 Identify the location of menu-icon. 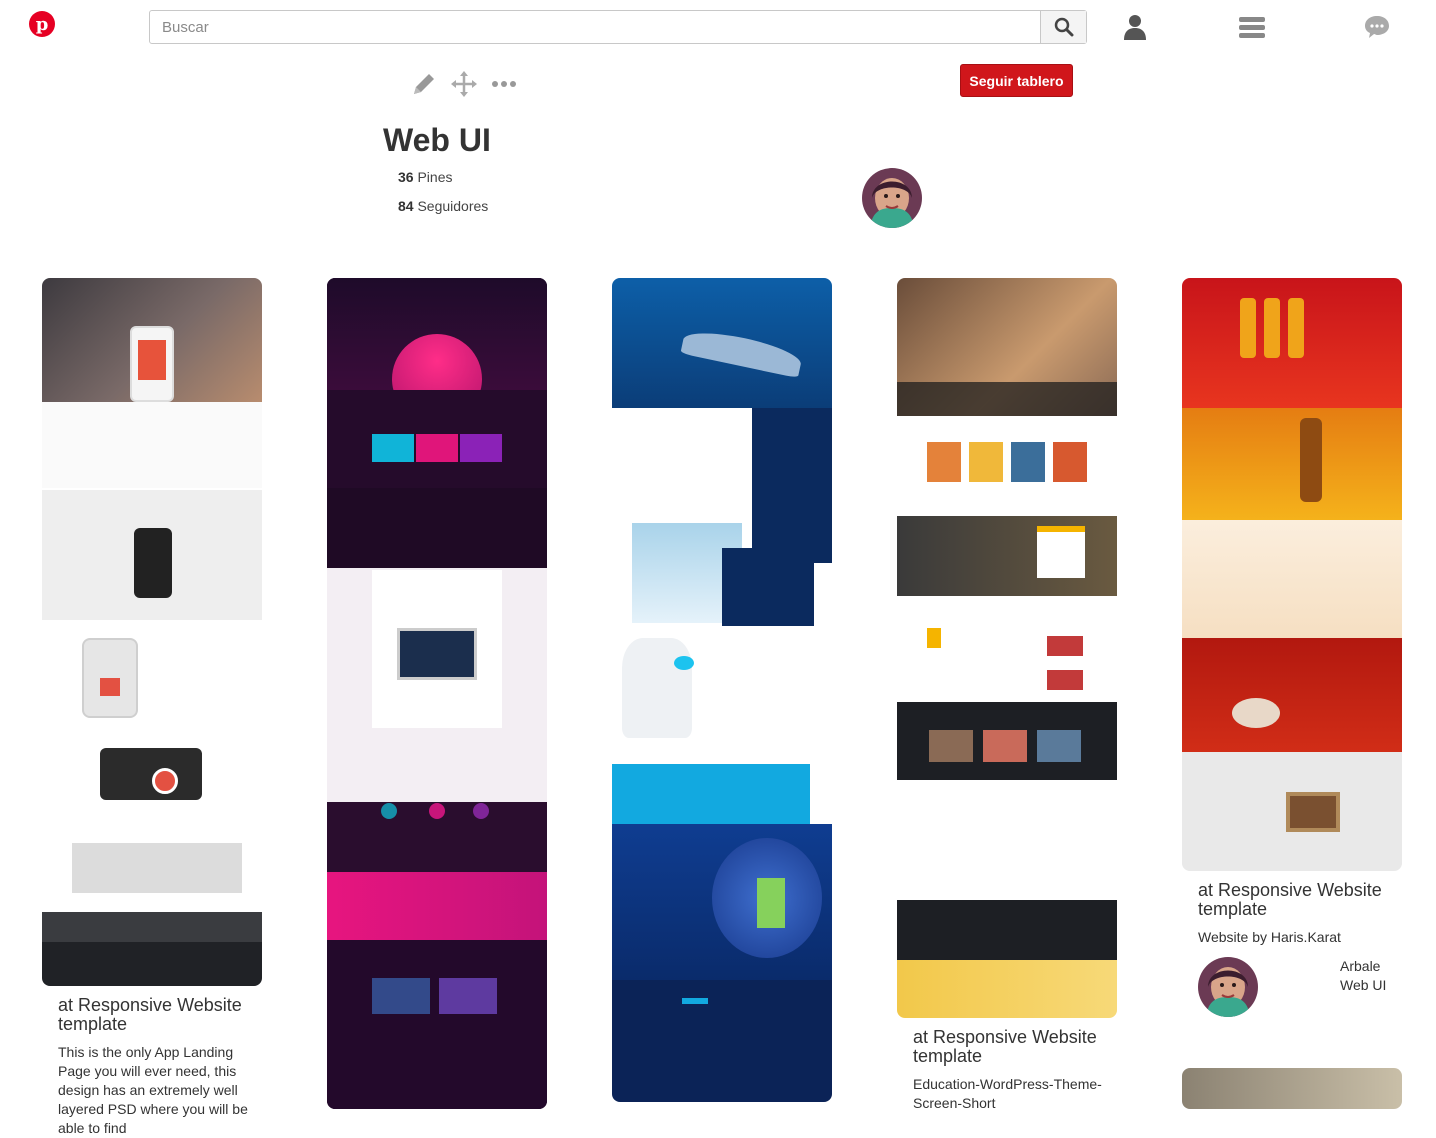
(1252, 27).